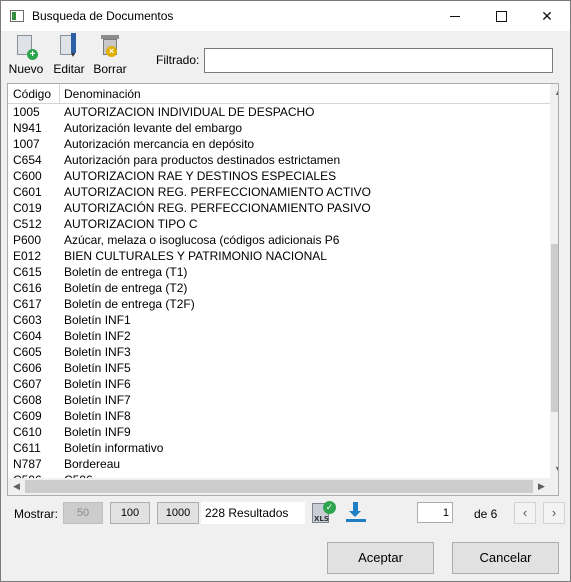 Image resolution: width=571 pixels, height=582 pixels. I want to click on page-size-1000-button: 1000, so click(178, 513).